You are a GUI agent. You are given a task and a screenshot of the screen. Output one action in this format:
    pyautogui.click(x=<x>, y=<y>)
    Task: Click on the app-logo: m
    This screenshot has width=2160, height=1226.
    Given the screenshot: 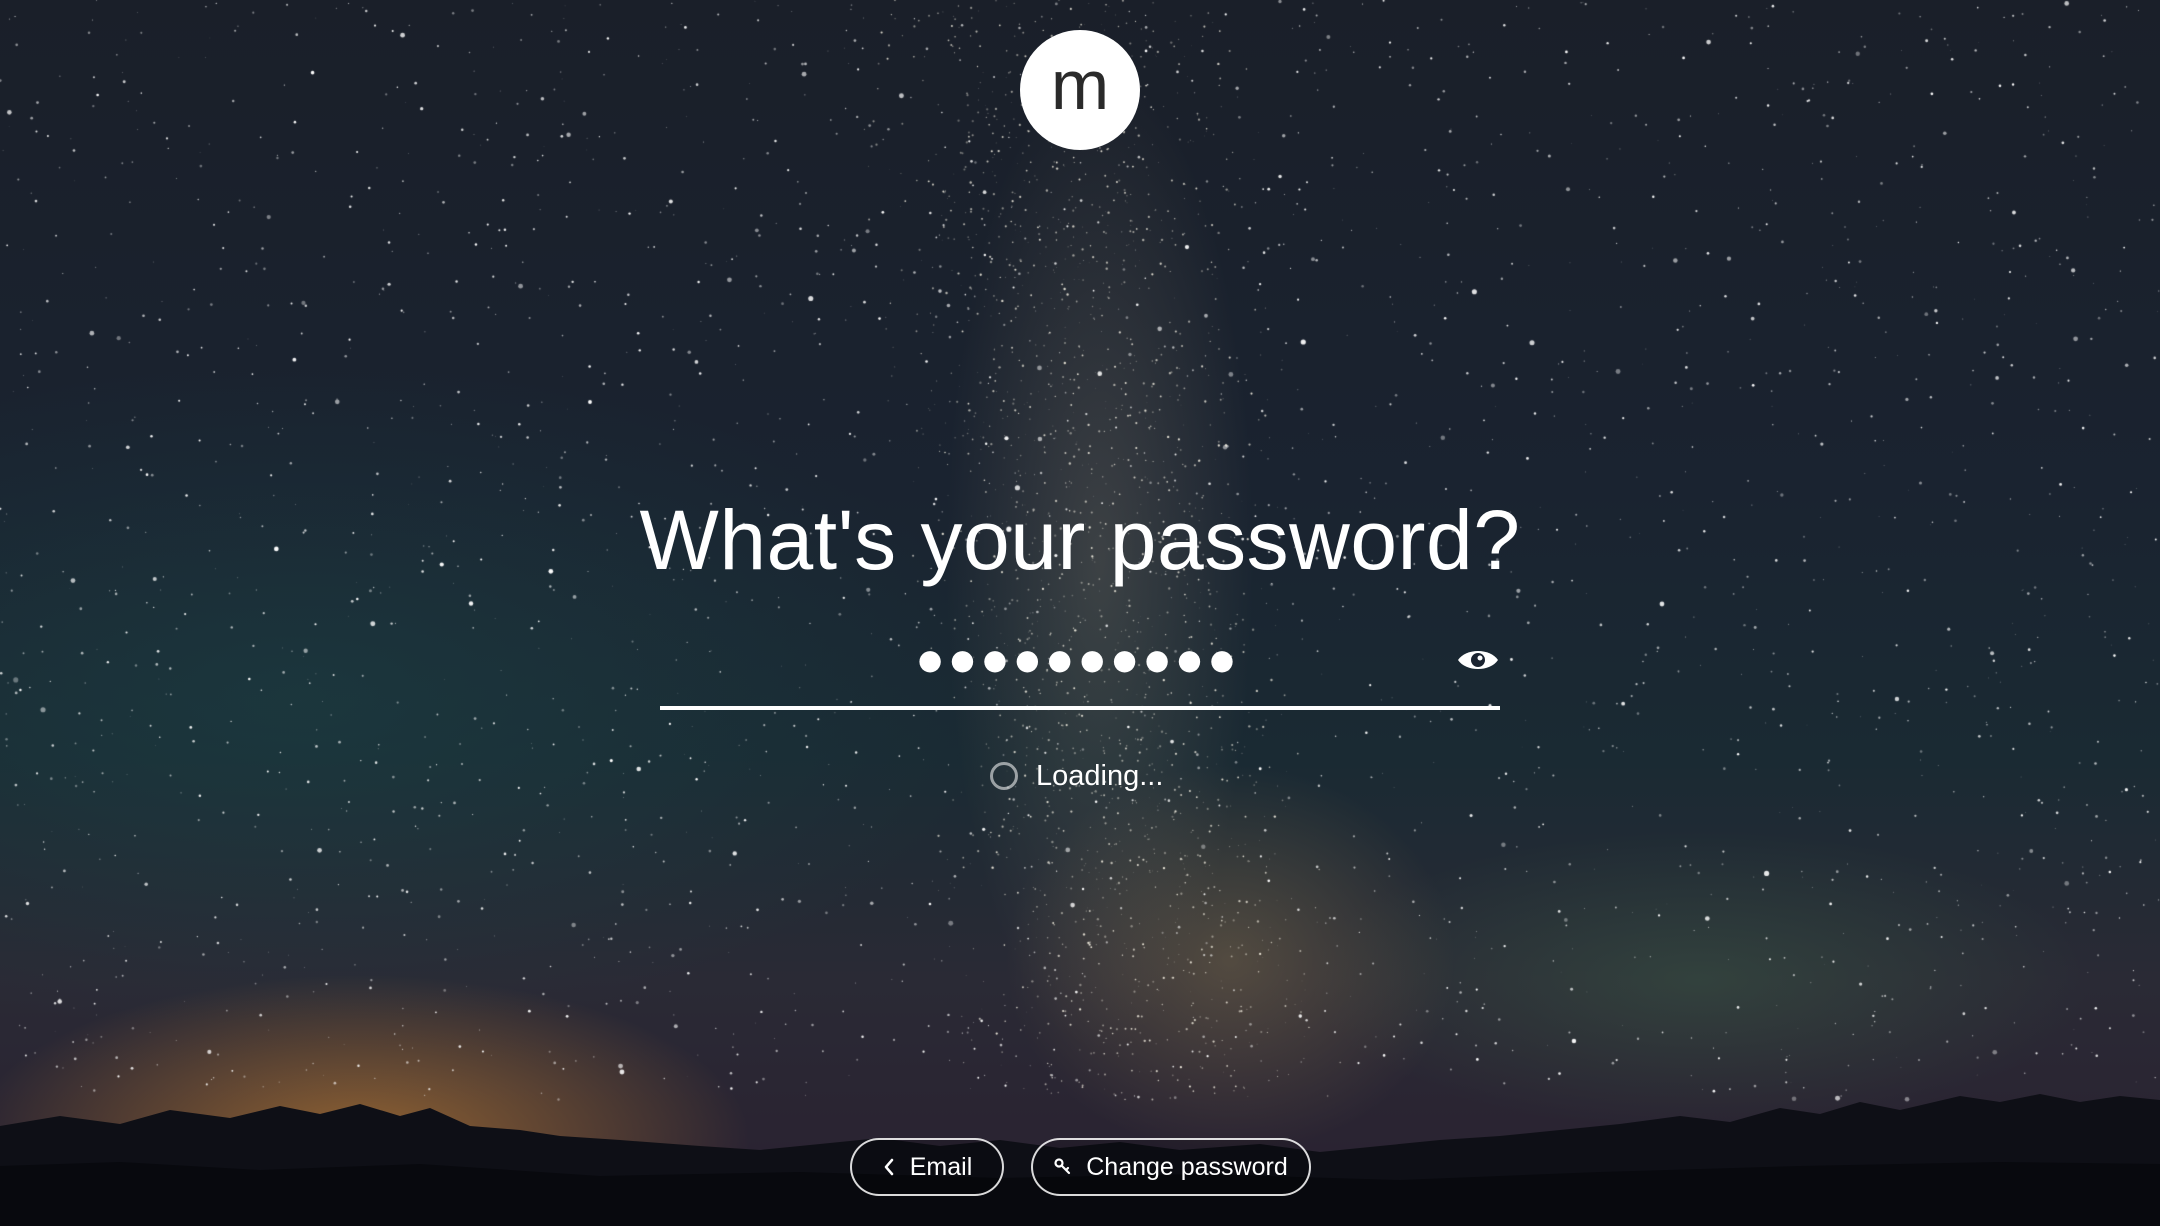 What is the action you would take?
    pyautogui.click(x=1080, y=90)
    